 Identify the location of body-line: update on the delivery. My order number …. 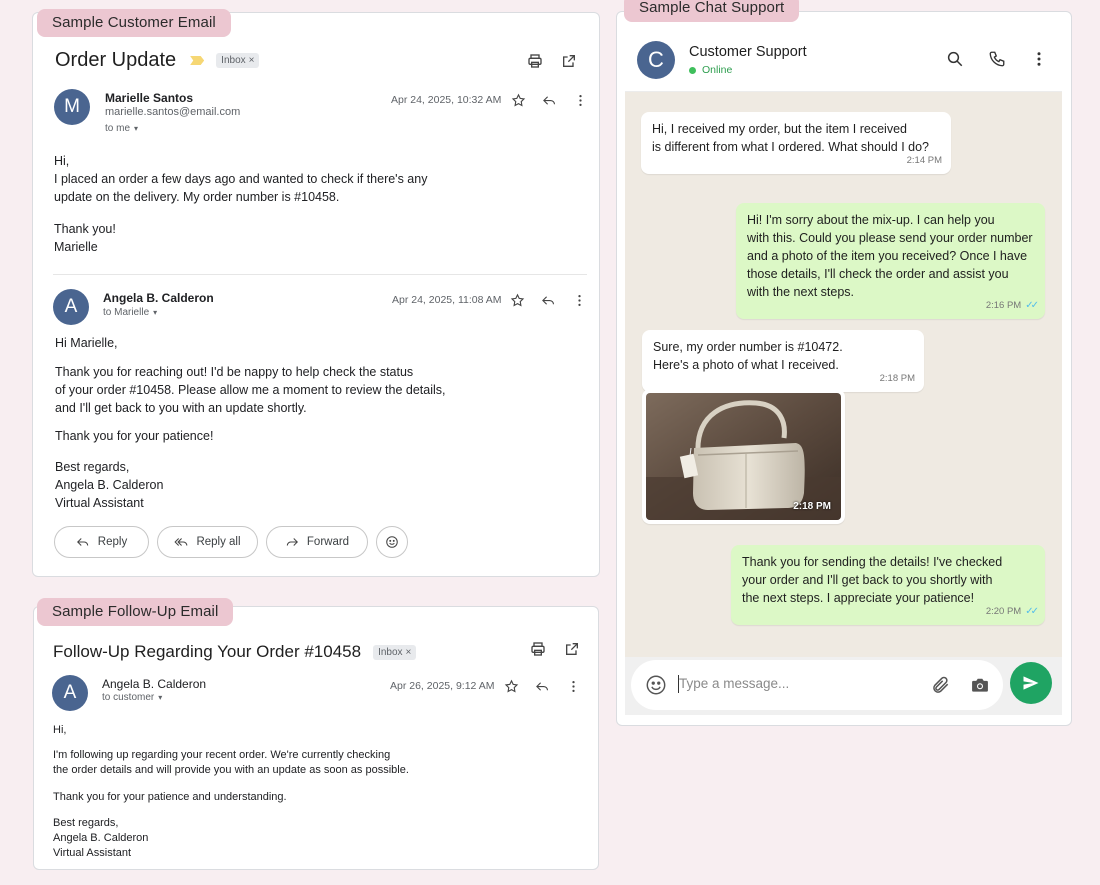
(197, 197).